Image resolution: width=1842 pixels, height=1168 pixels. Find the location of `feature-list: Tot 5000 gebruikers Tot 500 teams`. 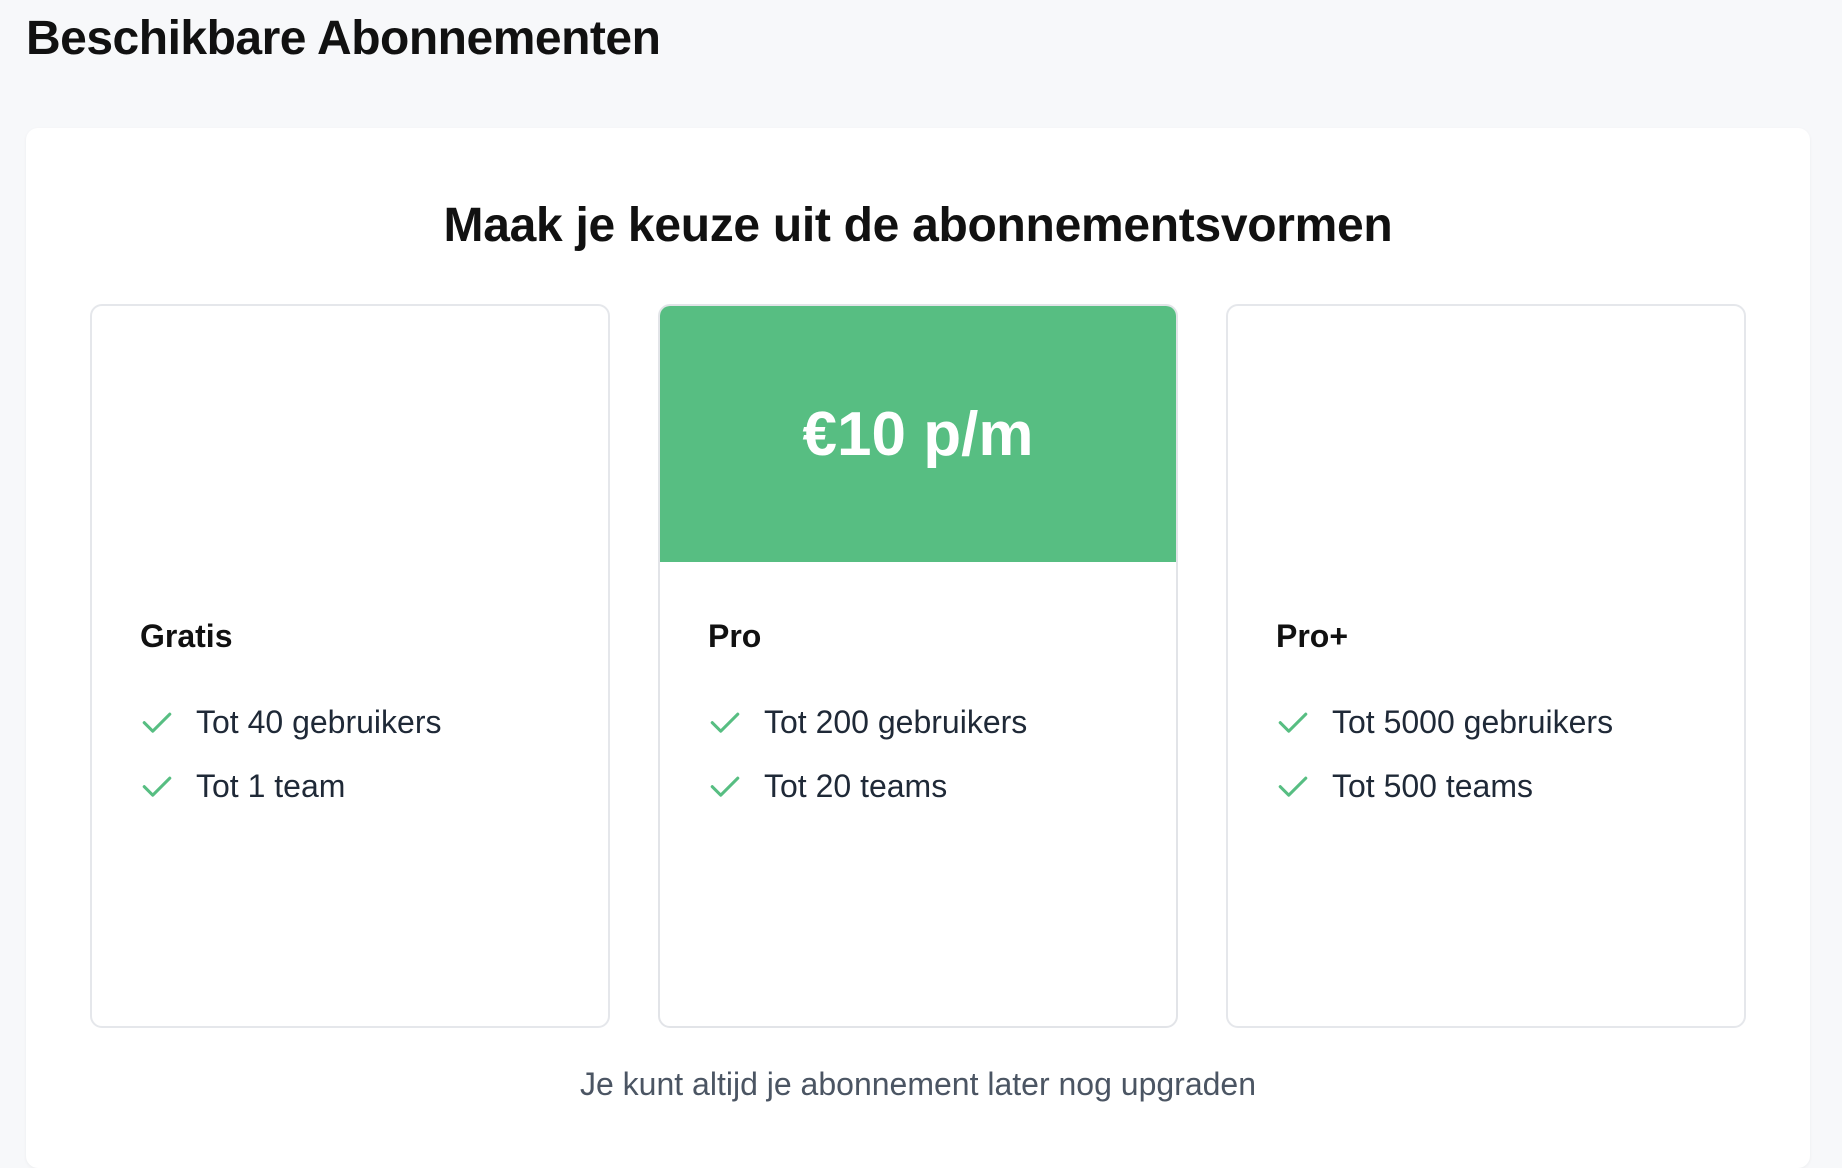

feature-list: Tot 5000 gebruikers Tot 500 teams is located at coordinates (1444, 754).